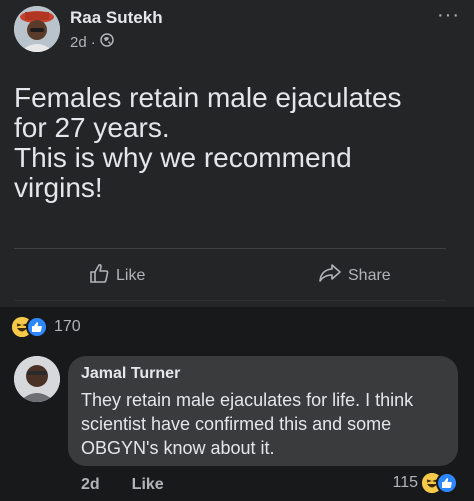  I want to click on comment-like-button: Like, so click(148, 485).